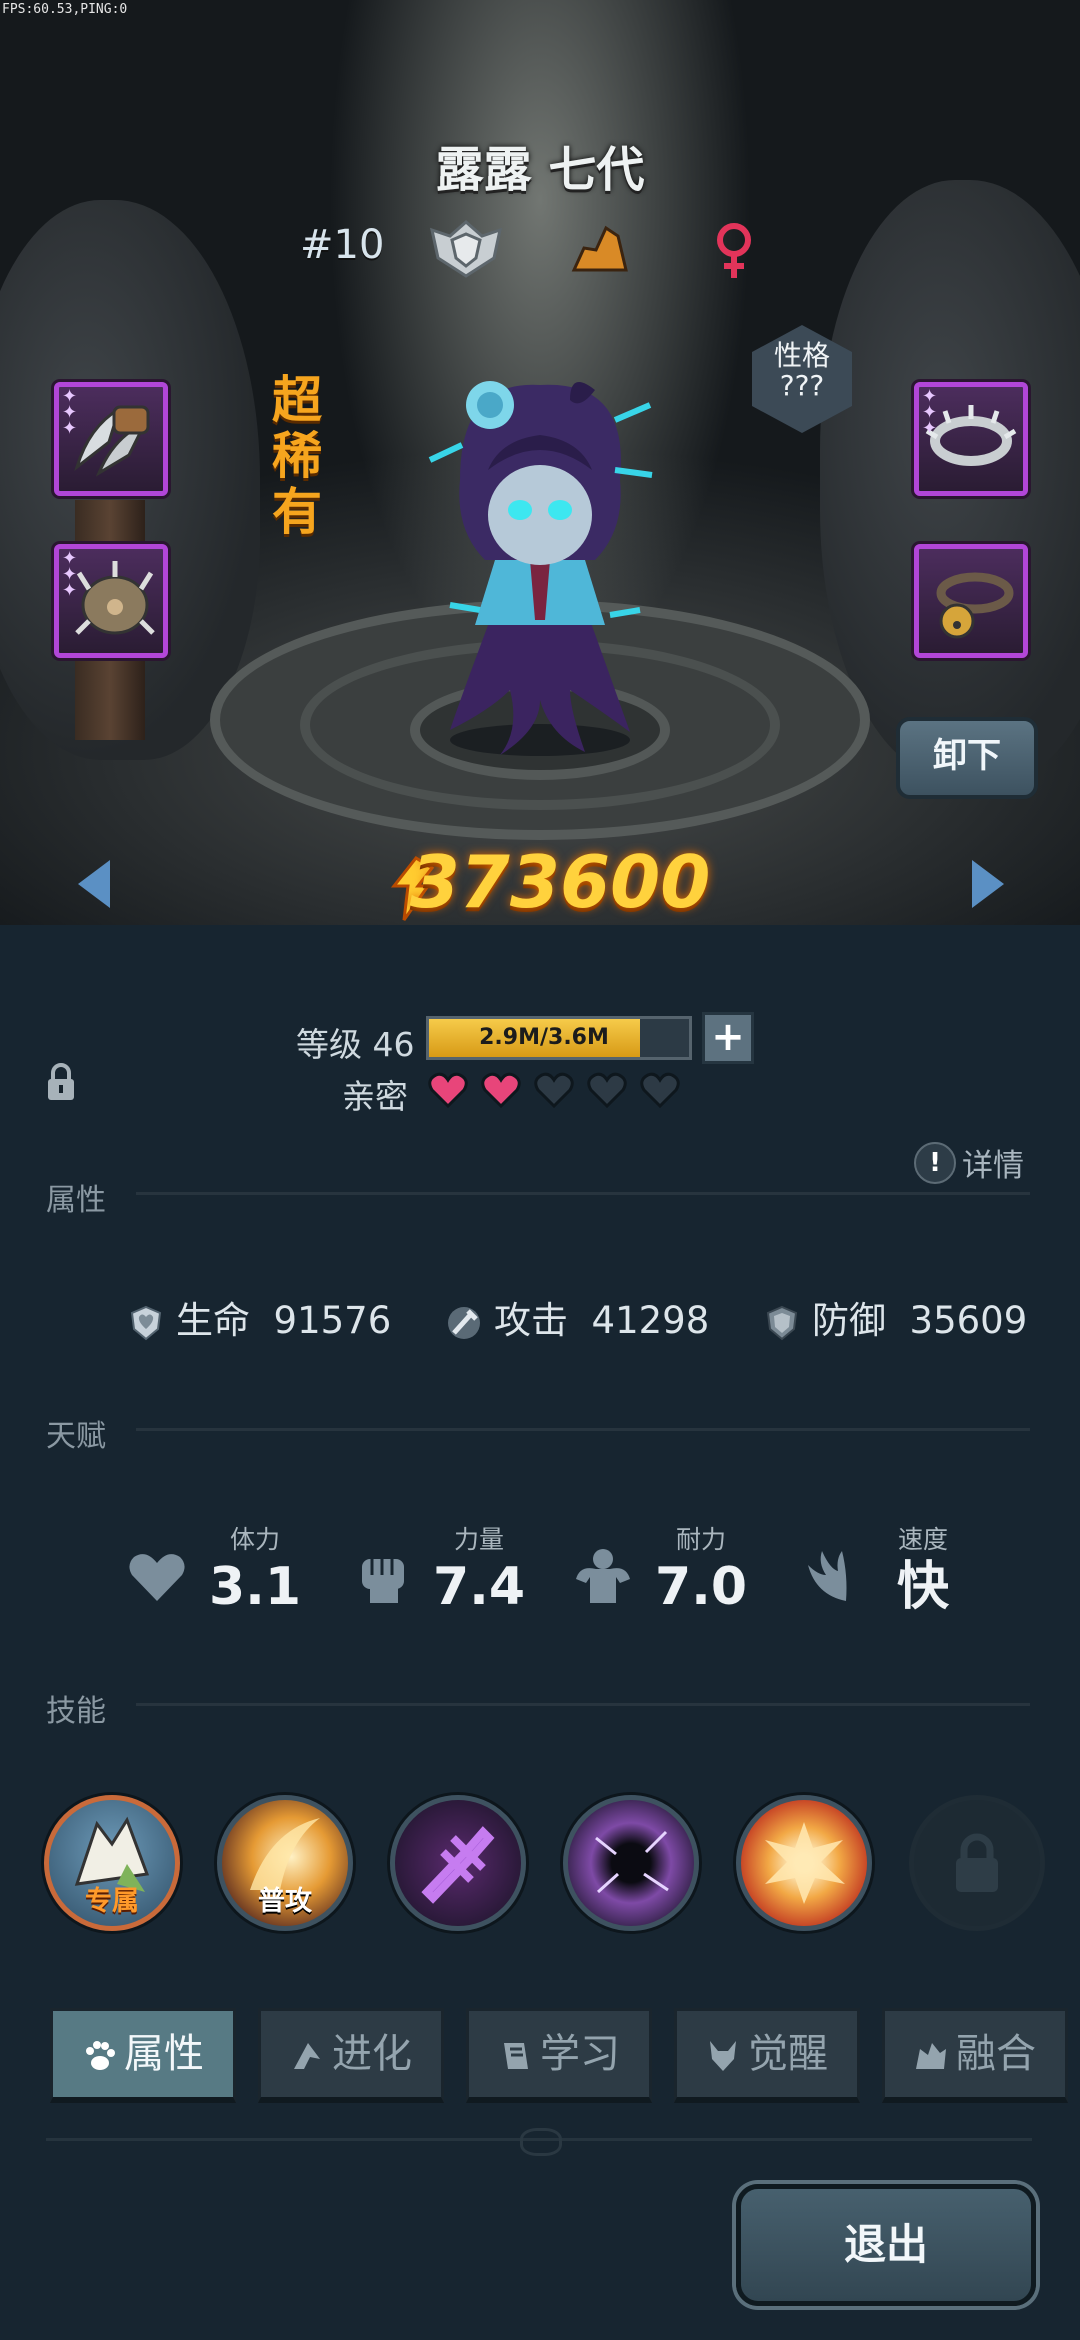 This screenshot has height=2340, width=1080. I want to click on skill-locked, so click(977, 1863).